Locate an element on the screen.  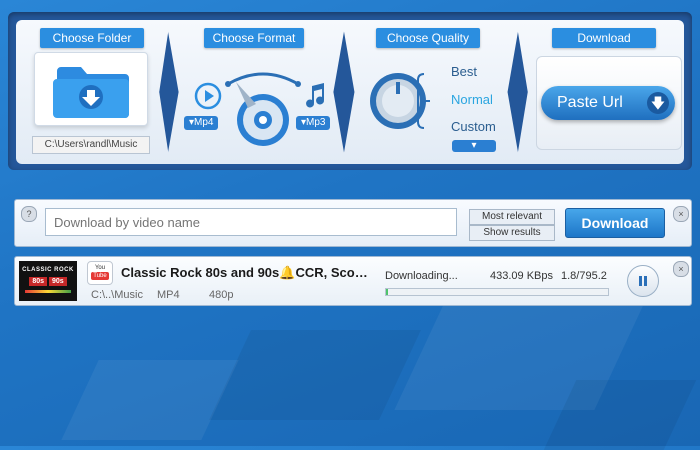
pause-button is located at coordinates (643, 281).